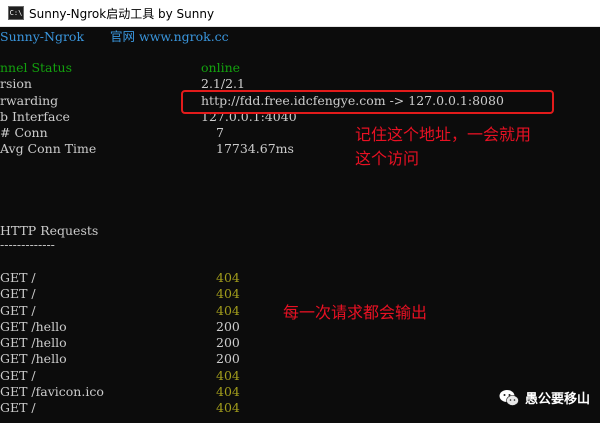 The image size is (600, 423). What do you see at coordinates (42, 36) in the screenshot?
I see `brand-name: Sunny-Ngrok` at bounding box center [42, 36].